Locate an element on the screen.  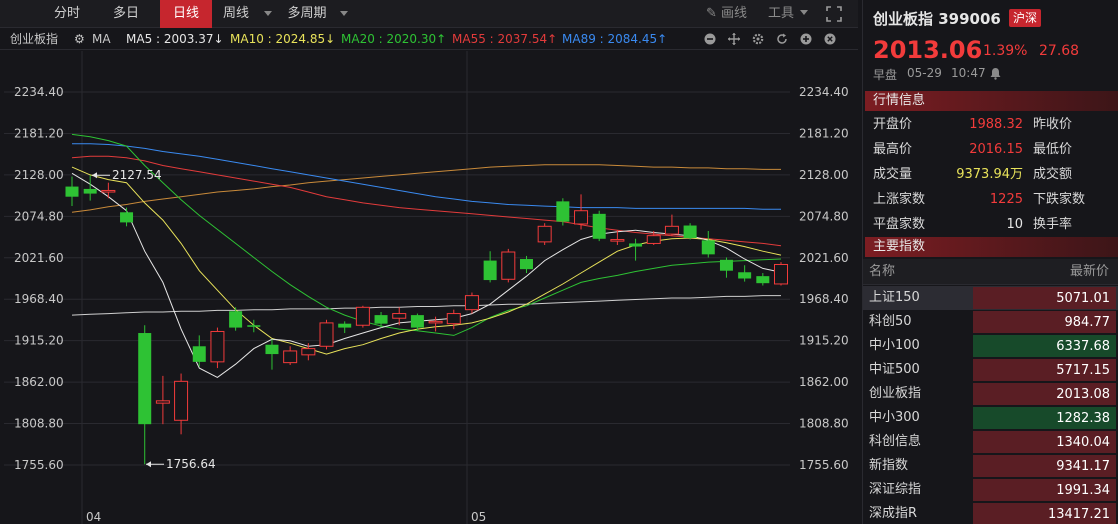
y-tick-label-left: 2181.20 is located at coordinates (39, 133).